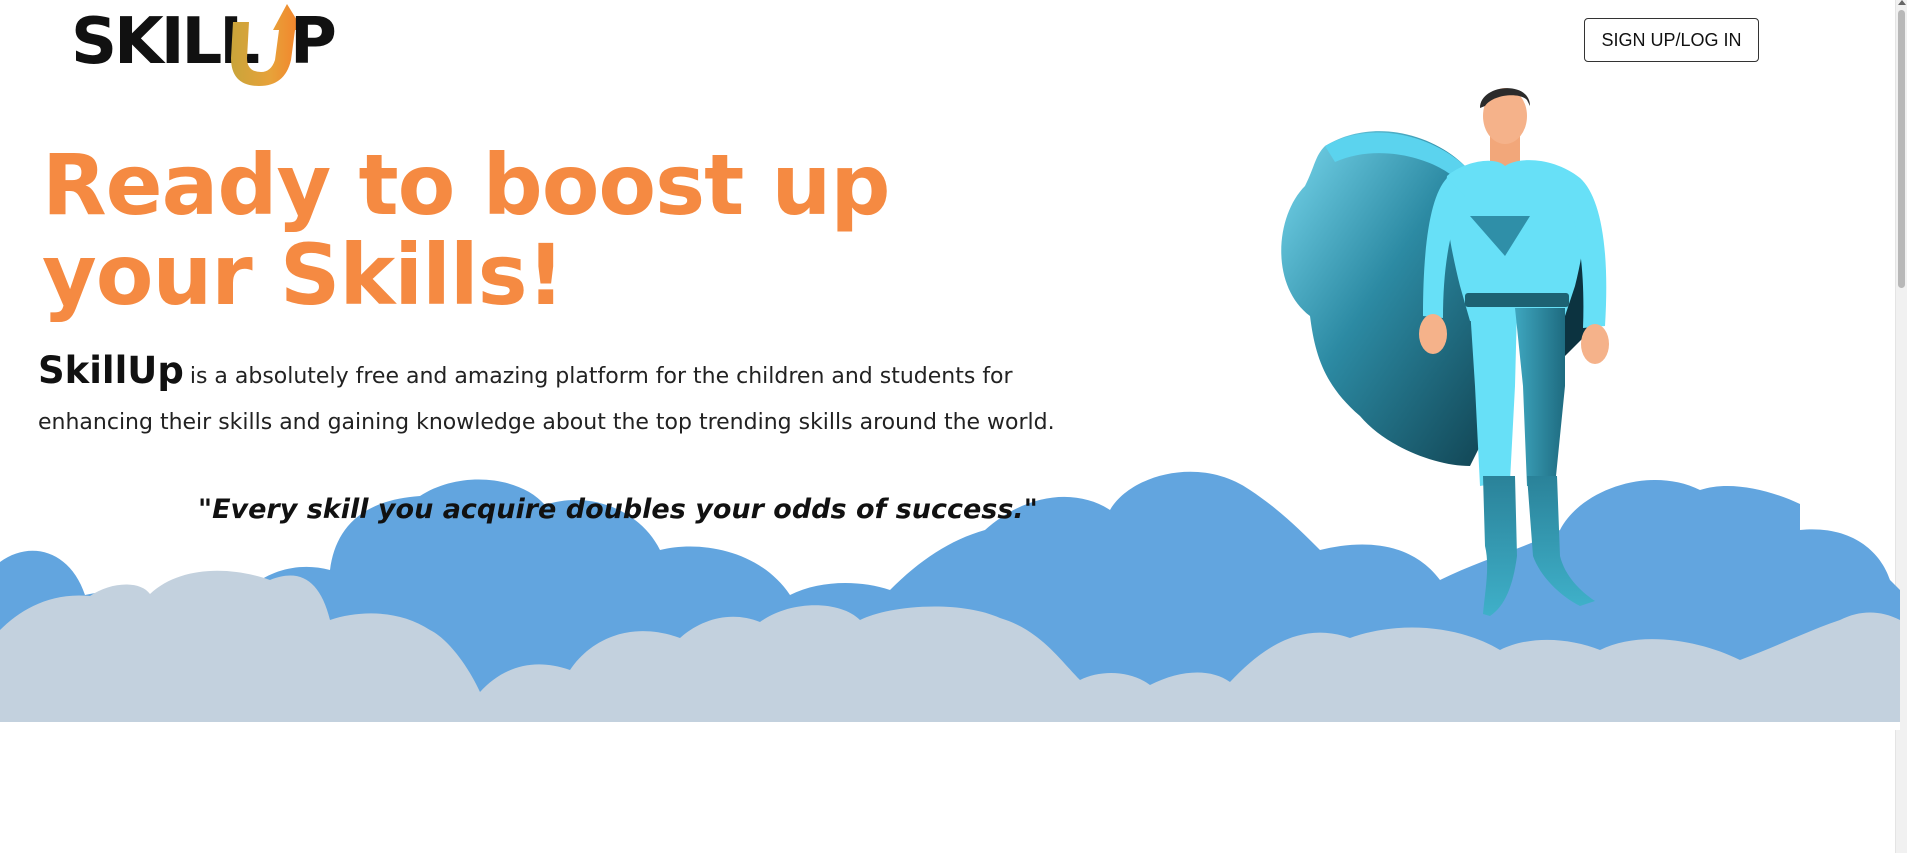  What do you see at coordinates (1901, 149) in the screenshot?
I see `scrollbar-thumb` at bounding box center [1901, 149].